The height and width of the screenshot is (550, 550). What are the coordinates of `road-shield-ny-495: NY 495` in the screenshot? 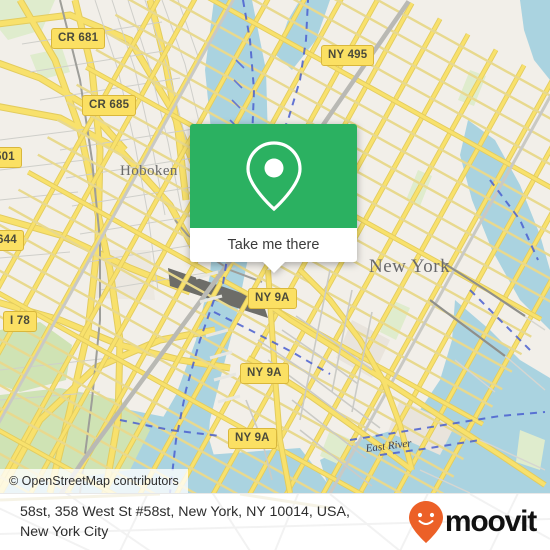 It's located at (348, 55).